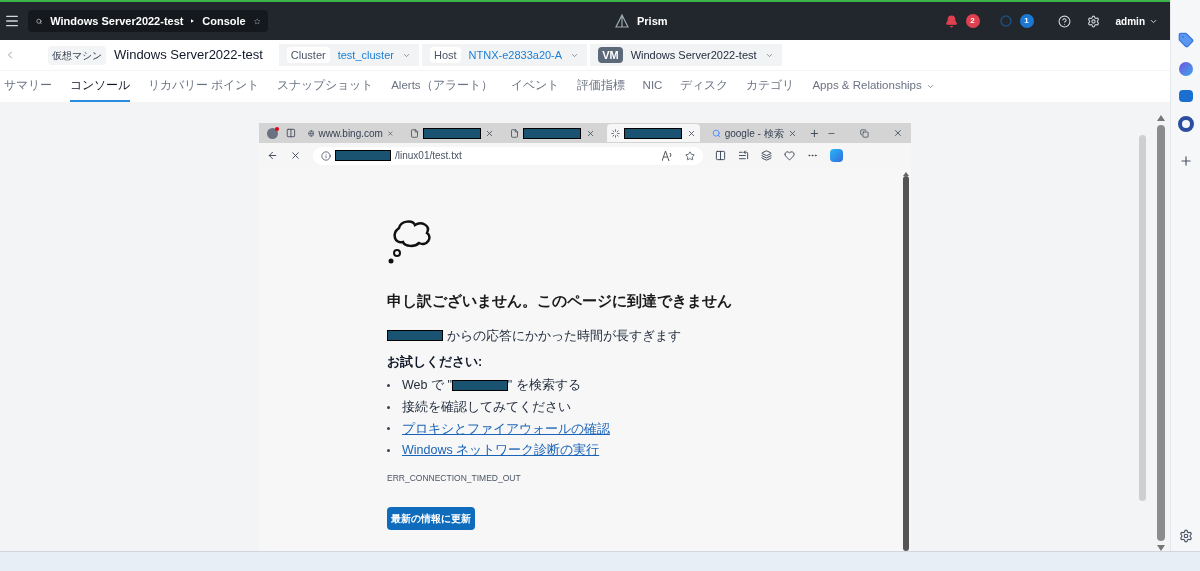 The image size is (1200, 571). Describe the element at coordinates (693, 55) in the screenshot. I see `breadcrumb-value: Windows Server2022-test` at that location.